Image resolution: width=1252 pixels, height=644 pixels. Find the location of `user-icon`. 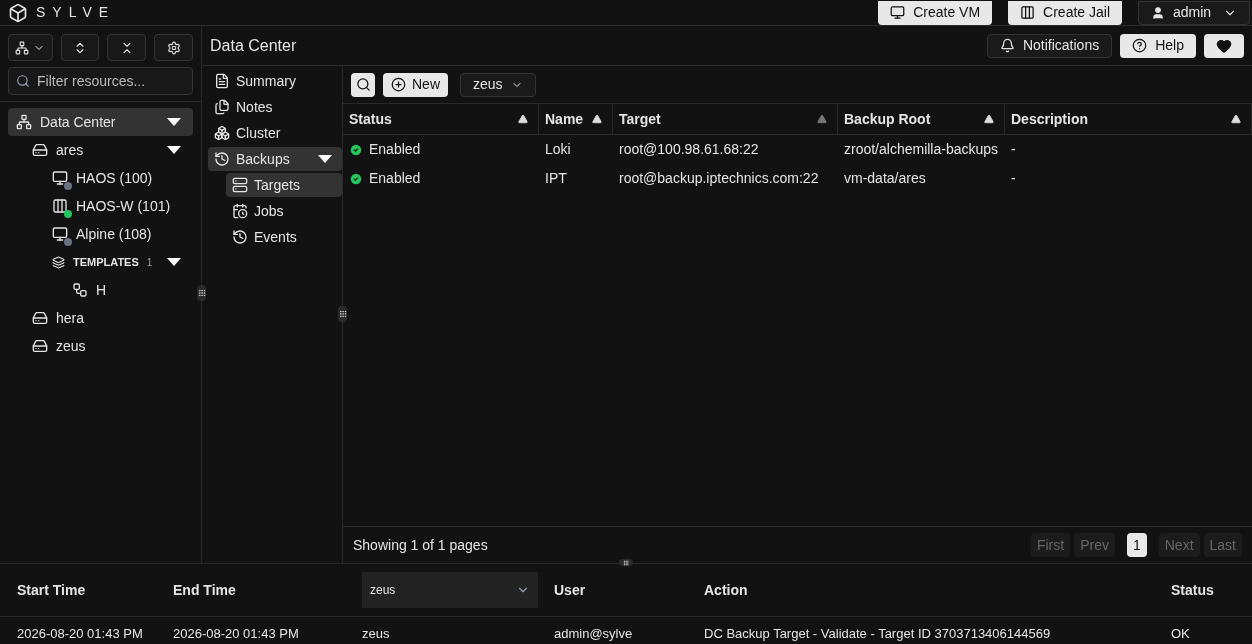

user-icon is located at coordinates (1158, 12).